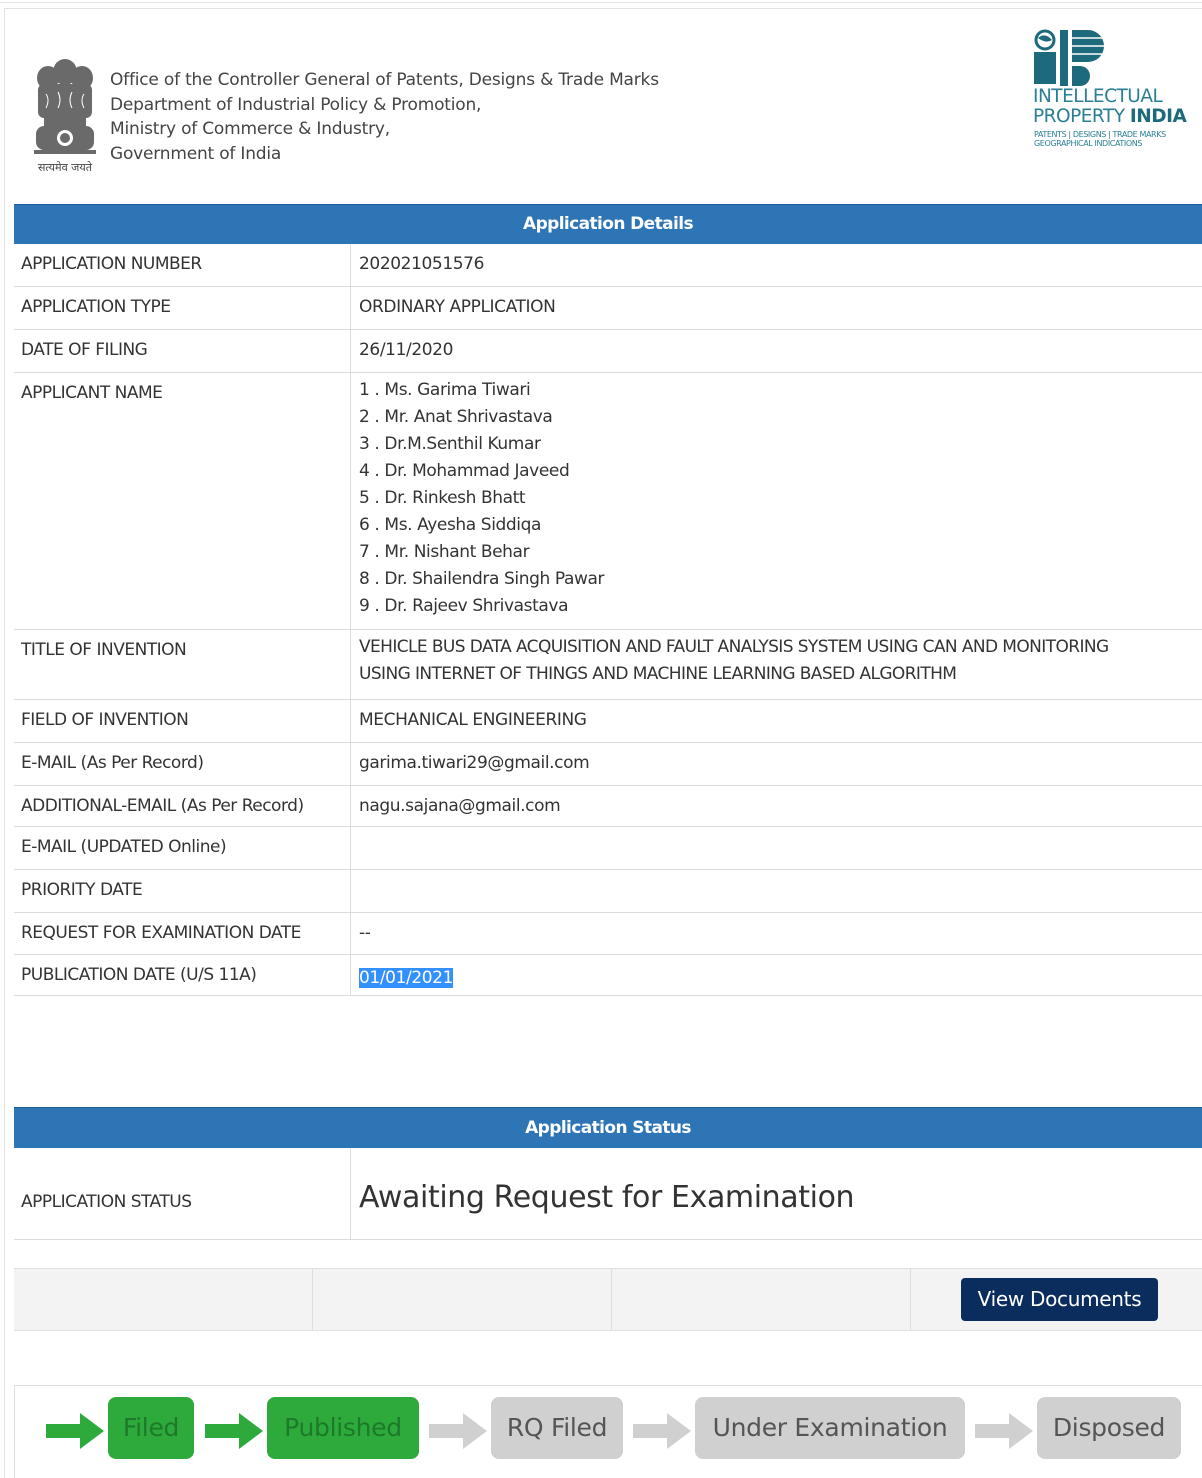  What do you see at coordinates (250, 129) in the screenshot?
I see `office-line: Ministry of Commerce & Industry,` at bounding box center [250, 129].